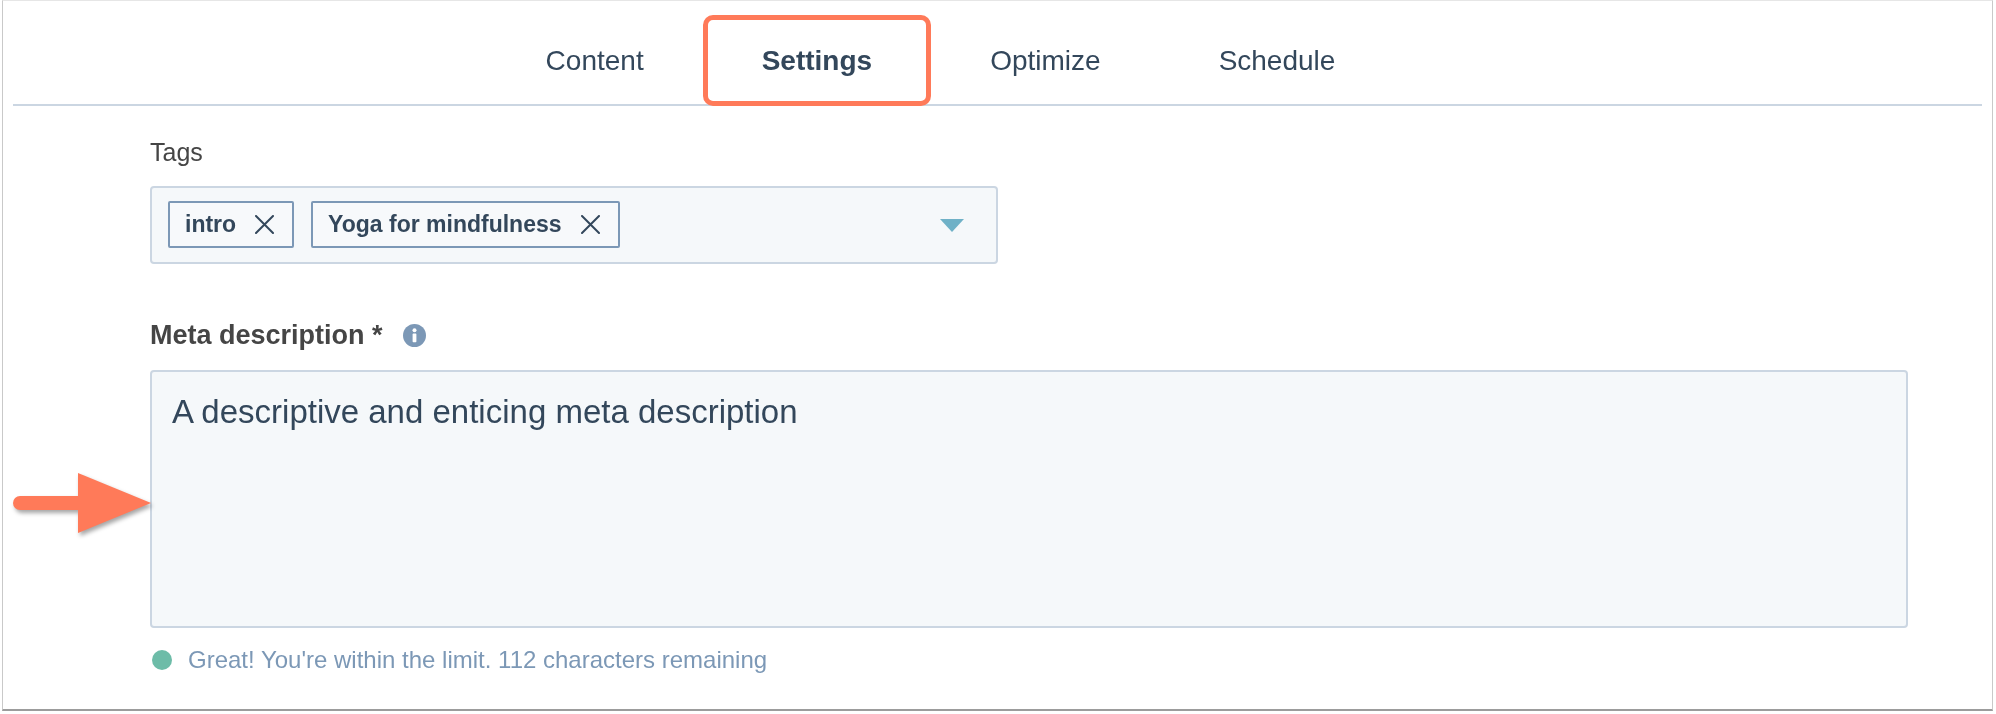 This screenshot has width=1996, height=714. What do you see at coordinates (478, 660) in the screenshot?
I see `character-count-message: Great! You're within the limit. 112 characters remaining` at bounding box center [478, 660].